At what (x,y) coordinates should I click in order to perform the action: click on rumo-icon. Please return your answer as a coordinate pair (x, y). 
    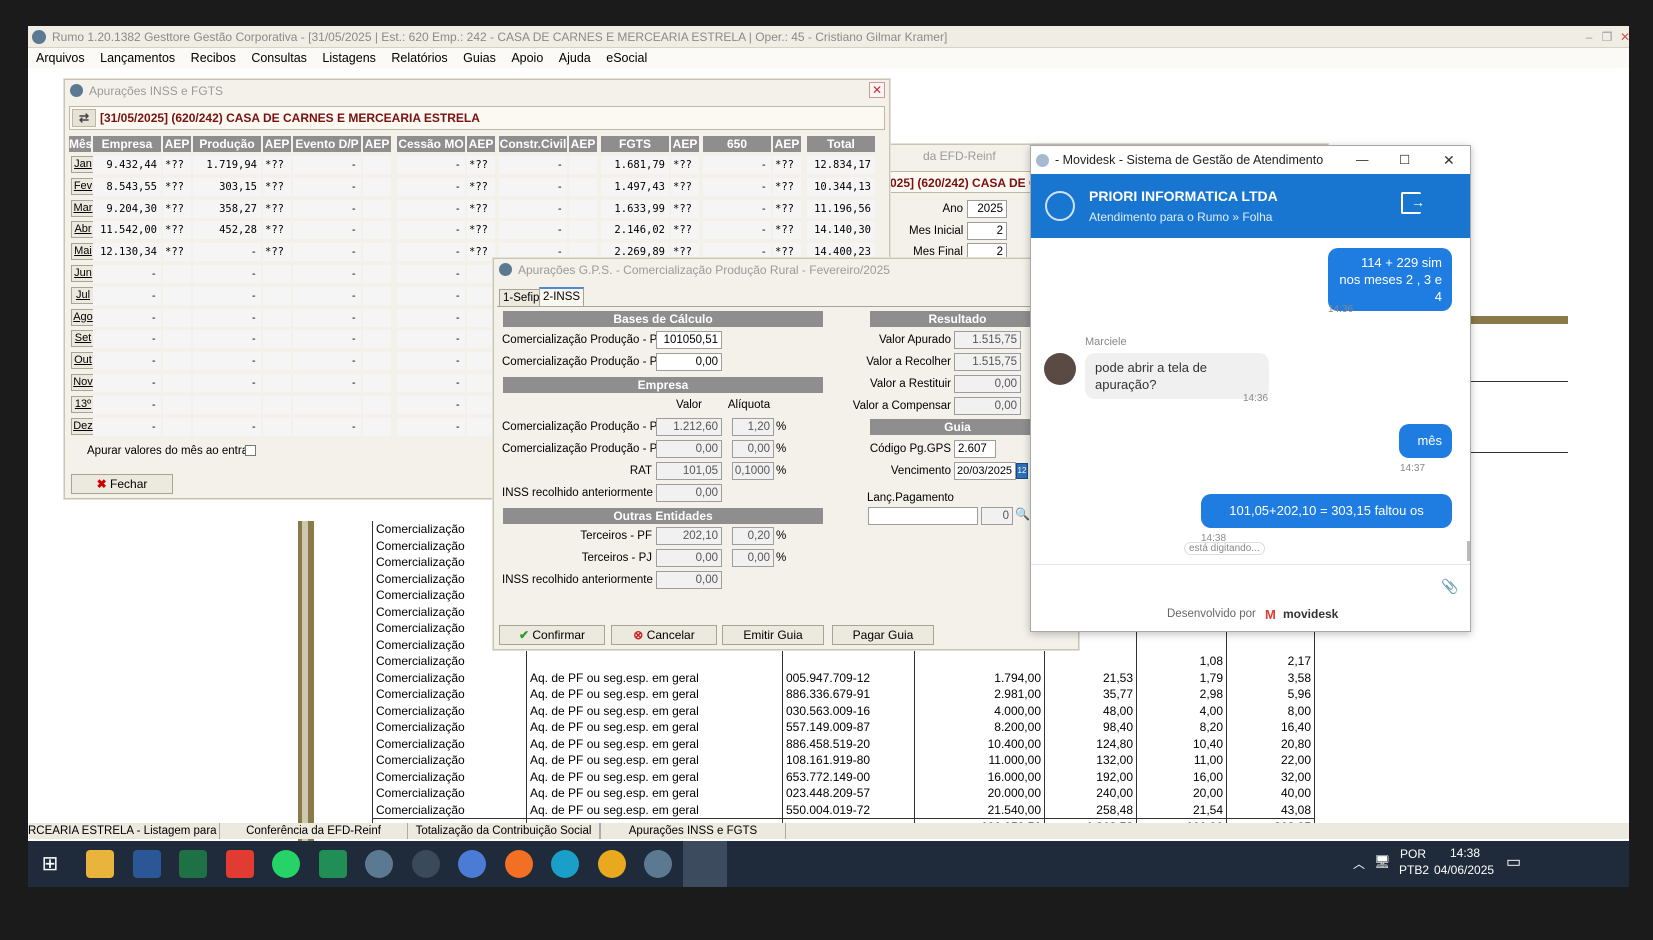
    Looking at the image, I should click on (379, 864).